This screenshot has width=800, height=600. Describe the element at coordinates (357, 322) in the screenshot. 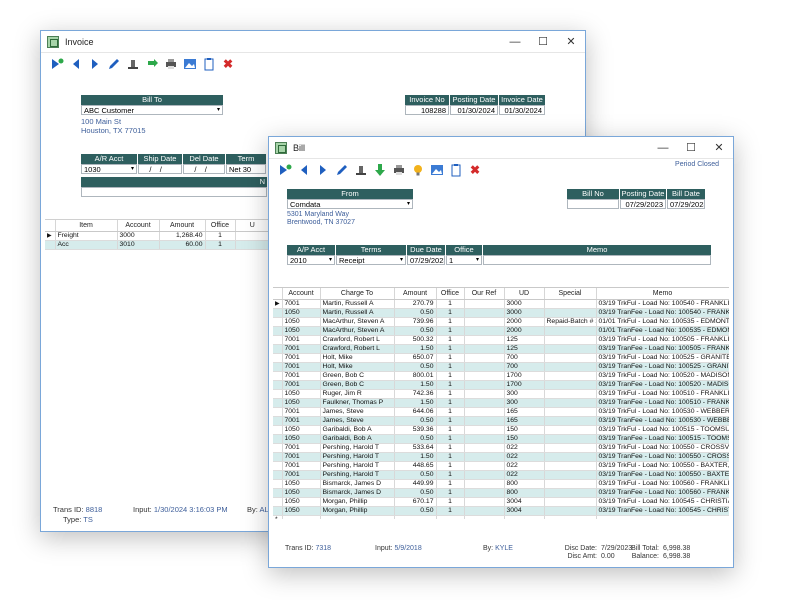

I see `cell-charge-to: MacArthur, Steven A` at that location.